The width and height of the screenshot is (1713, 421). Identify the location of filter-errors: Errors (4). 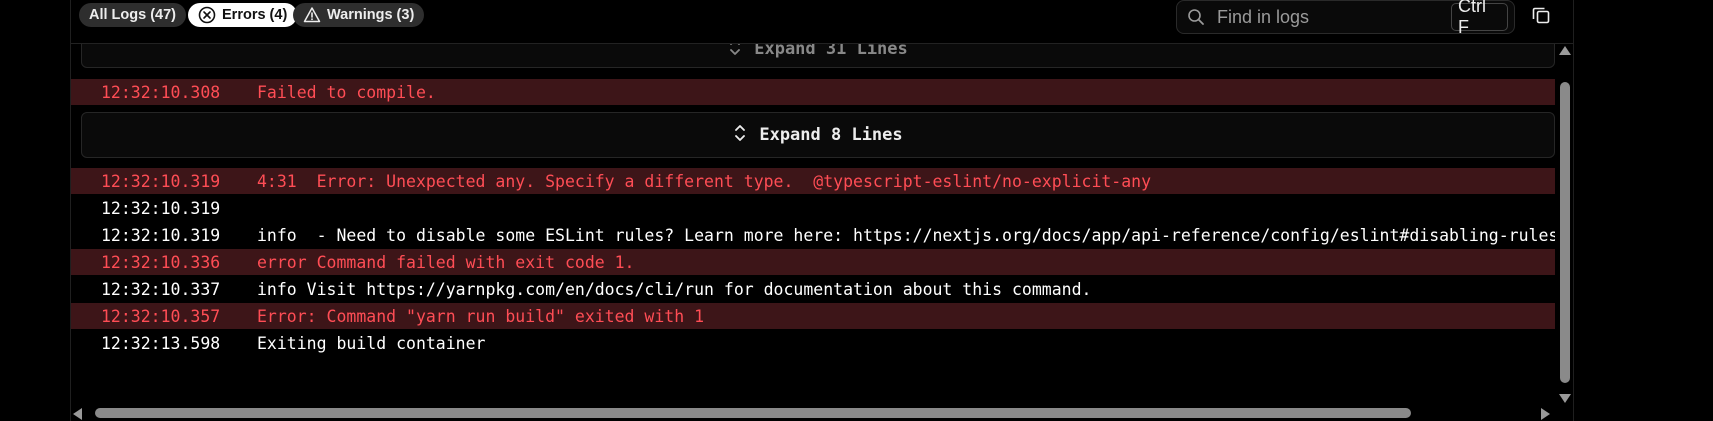
(243, 15).